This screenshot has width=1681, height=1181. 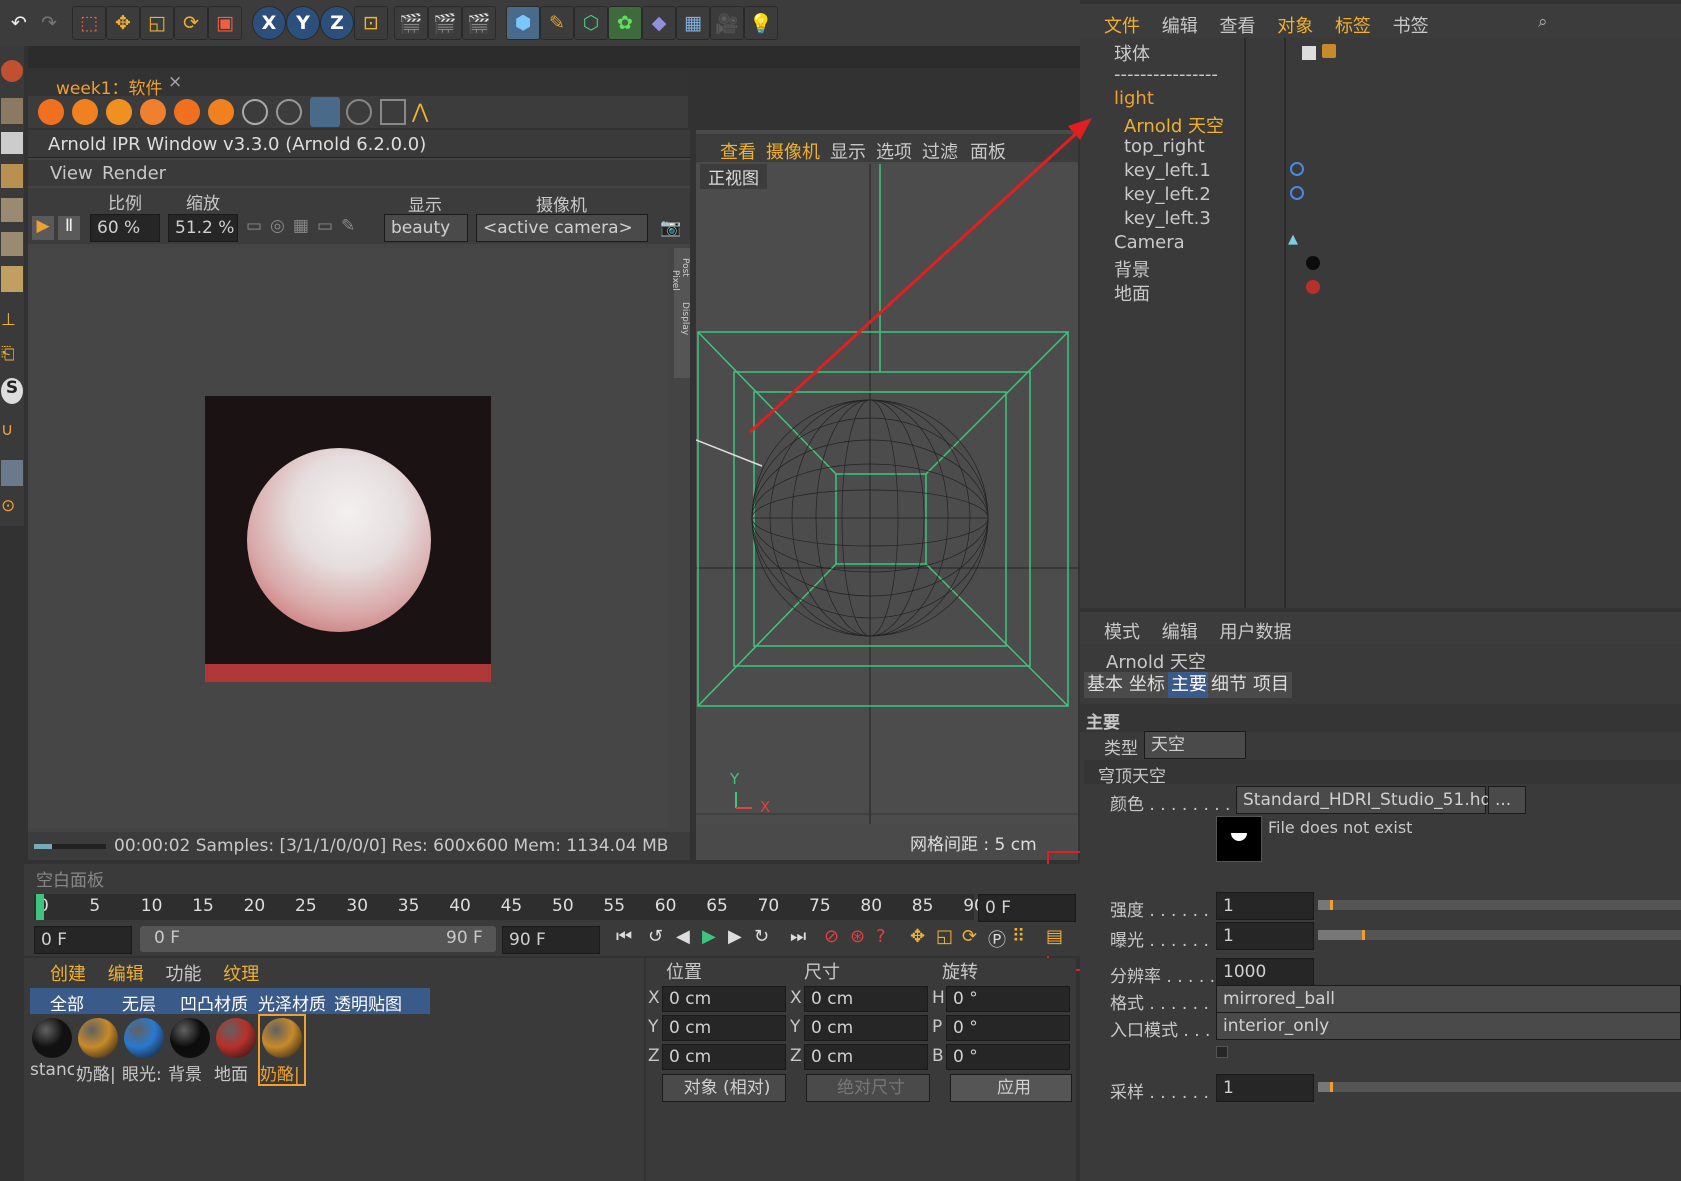 What do you see at coordinates (83, 940) in the screenshot?
I see `start-frame-field: 0 F` at bounding box center [83, 940].